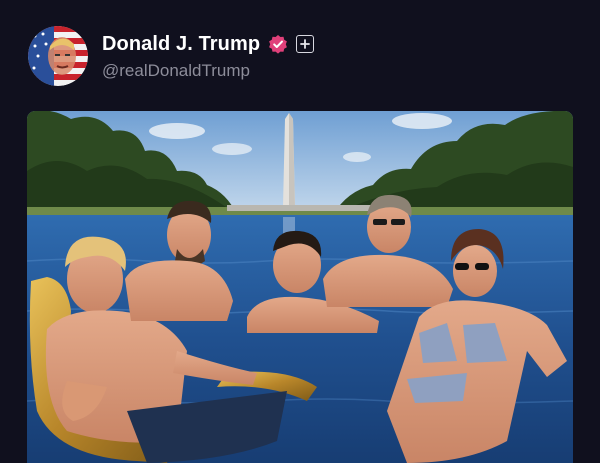  I want to click on name-row: Donald J. Trump, so click(208, 44).